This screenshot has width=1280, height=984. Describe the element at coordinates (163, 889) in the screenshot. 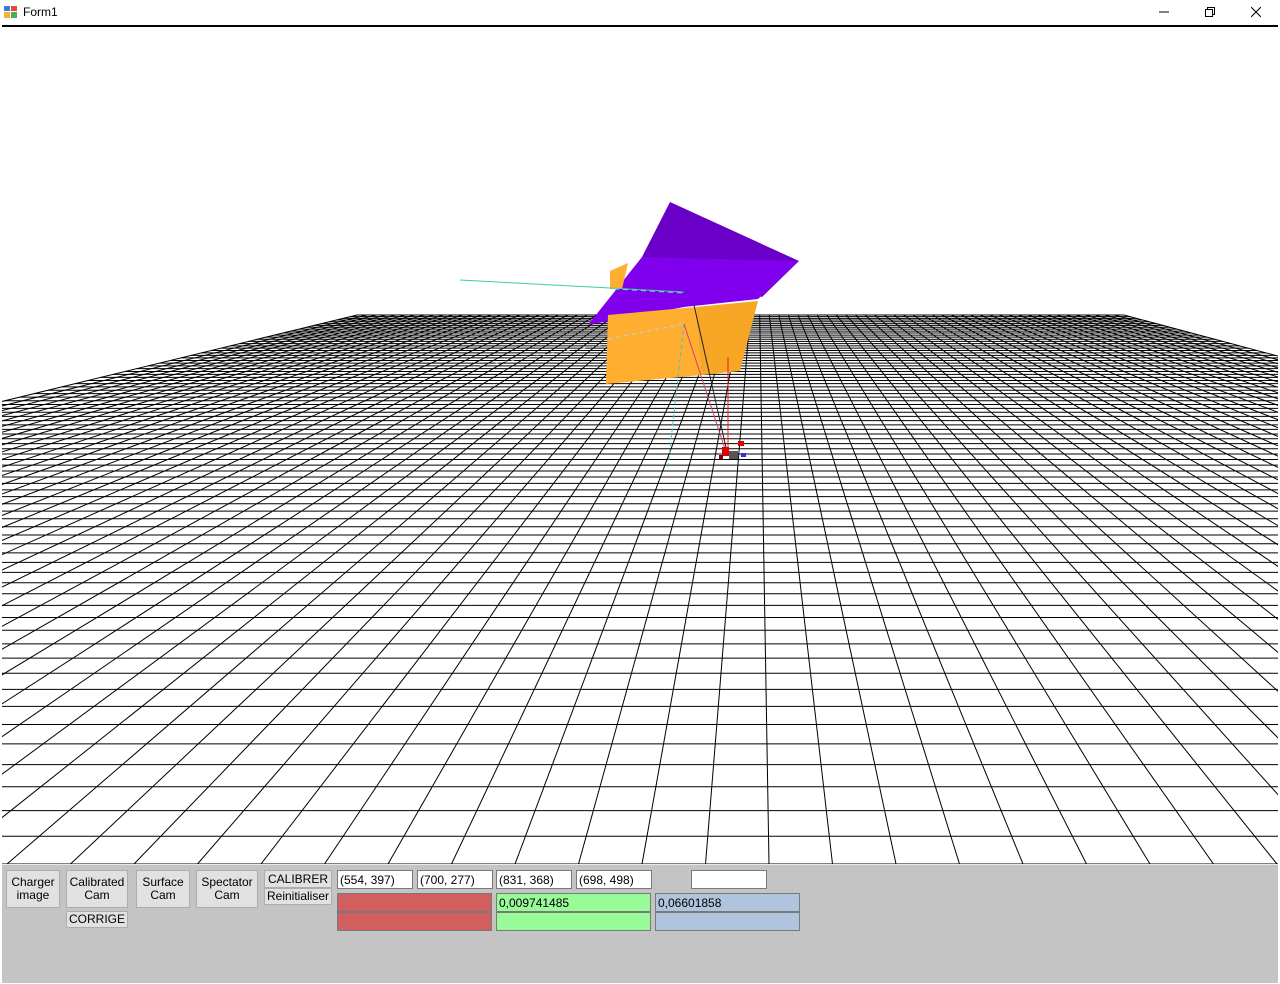

I see `surface-cam-button: Surface Cam` at that location.